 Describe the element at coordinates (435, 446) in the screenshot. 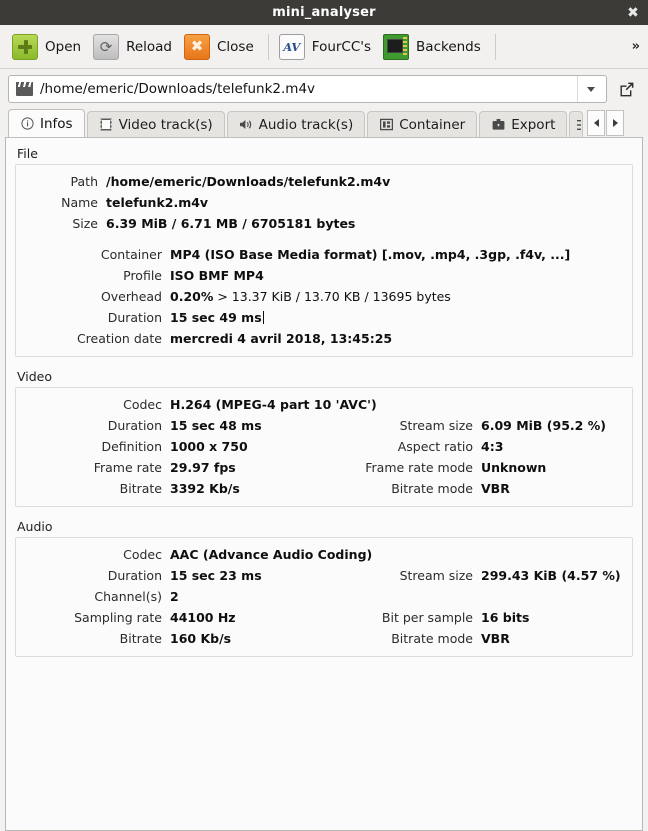

I see `video-aspect-ratio-label: Aspect ratio` at that location.